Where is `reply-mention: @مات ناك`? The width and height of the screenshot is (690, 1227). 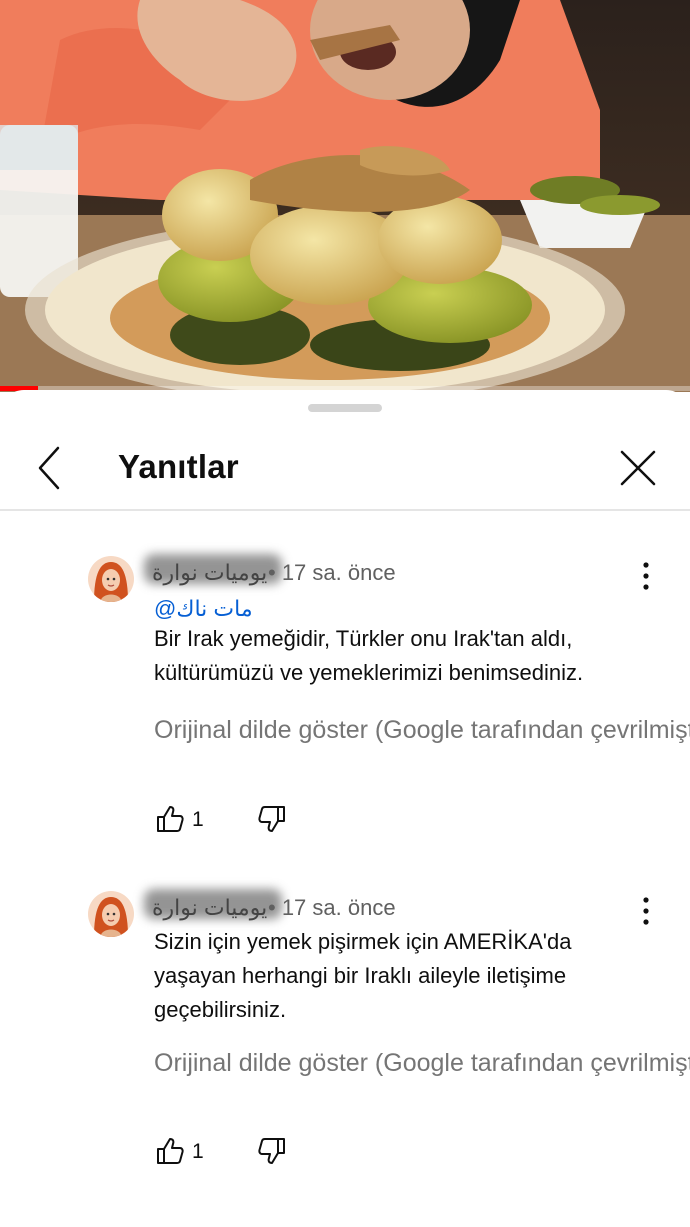
reply-mention: @مات ناك is located at coordinates (203, 609).